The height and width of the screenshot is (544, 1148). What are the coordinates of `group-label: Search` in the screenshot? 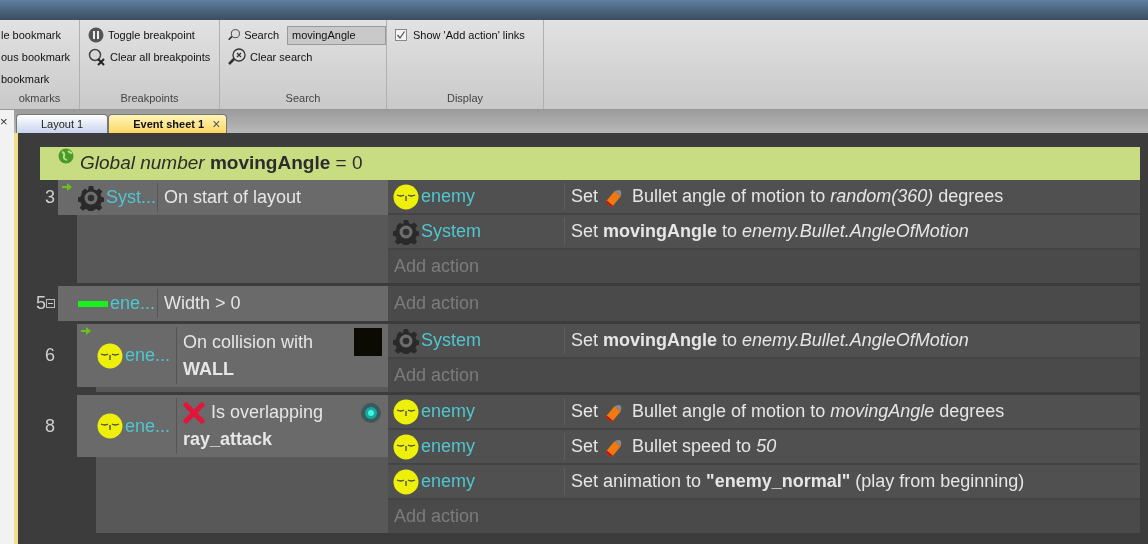 It's located at (303, 98).